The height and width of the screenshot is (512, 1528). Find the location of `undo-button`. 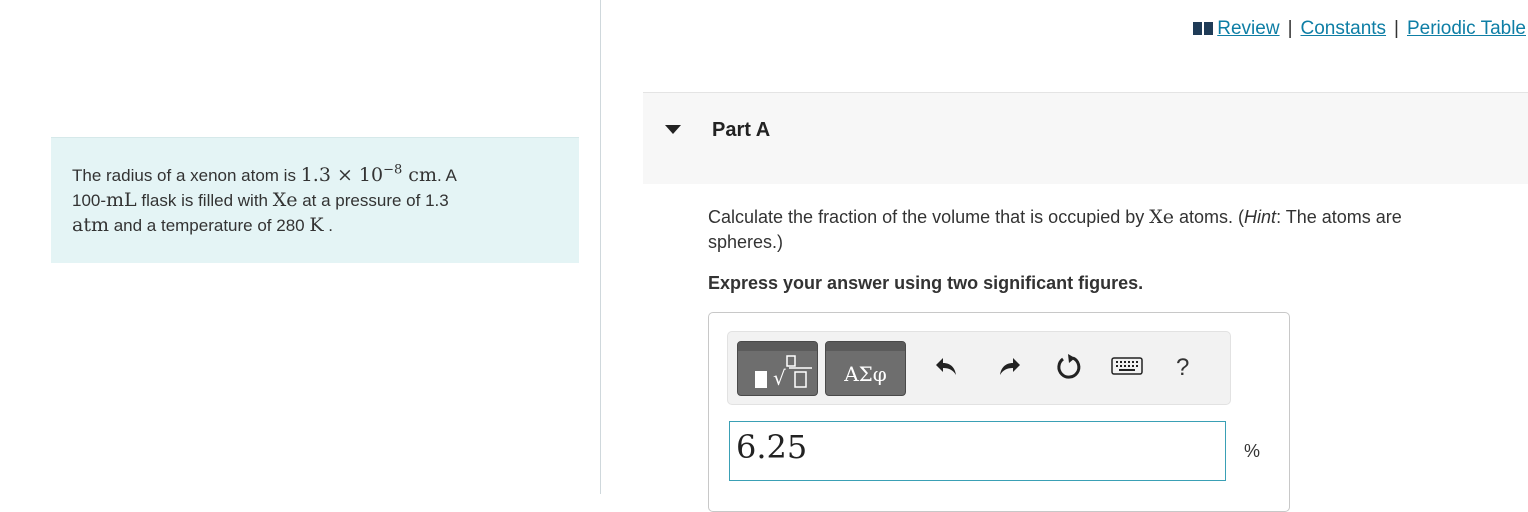

undo-button is located at coordinates (947, 369).